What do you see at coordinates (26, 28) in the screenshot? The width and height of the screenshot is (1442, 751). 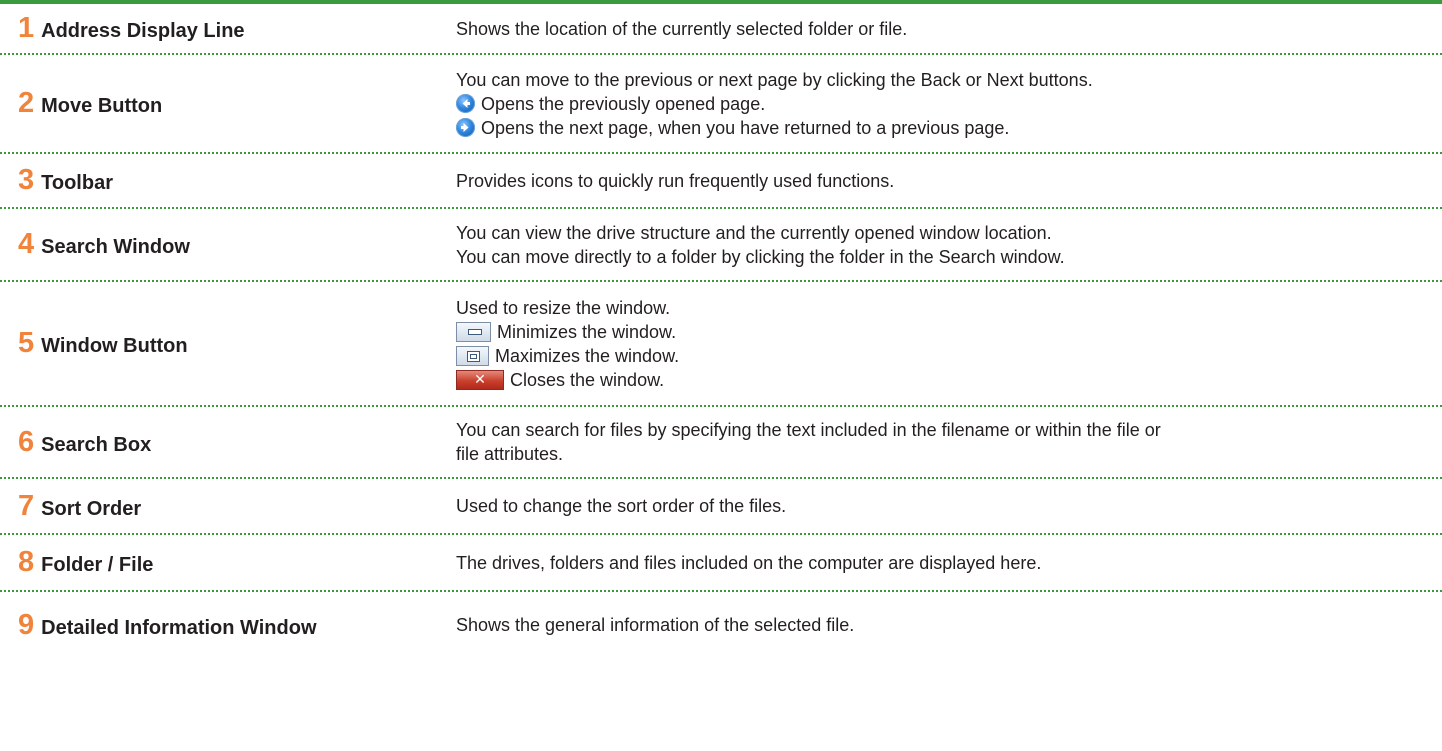 I see `row-number: 1` at bounding box center [26, 28].